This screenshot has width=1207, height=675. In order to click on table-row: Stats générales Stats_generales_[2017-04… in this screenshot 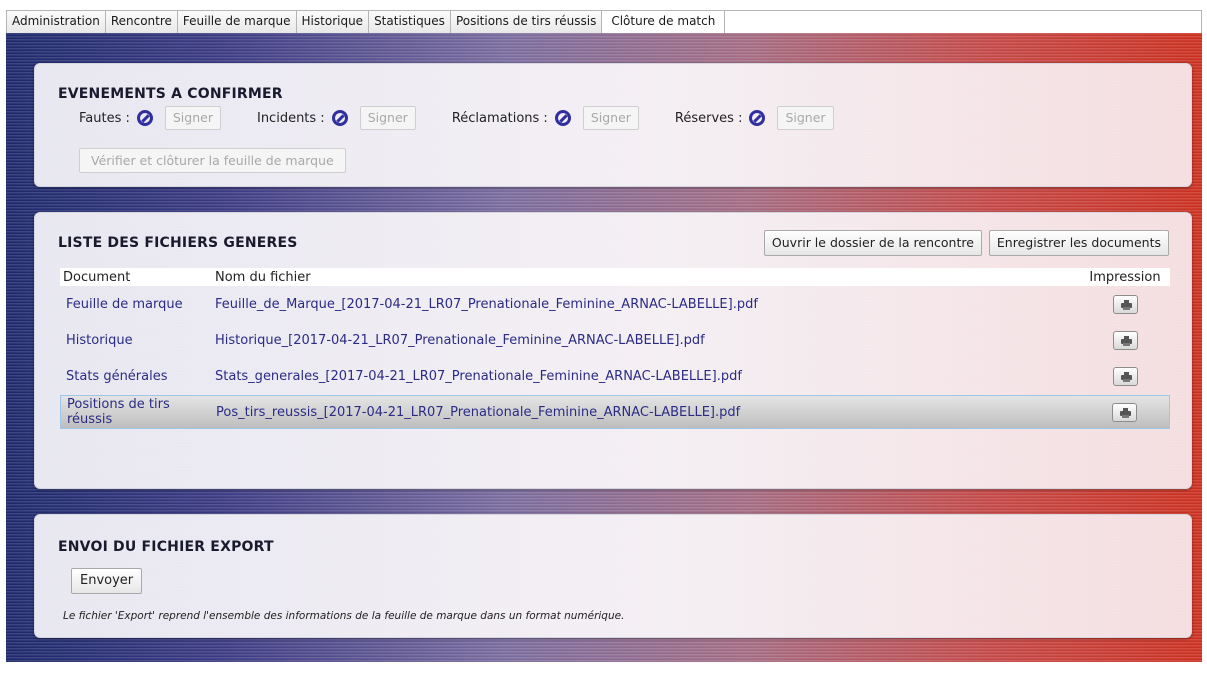, I will do `click(615, 376)`.